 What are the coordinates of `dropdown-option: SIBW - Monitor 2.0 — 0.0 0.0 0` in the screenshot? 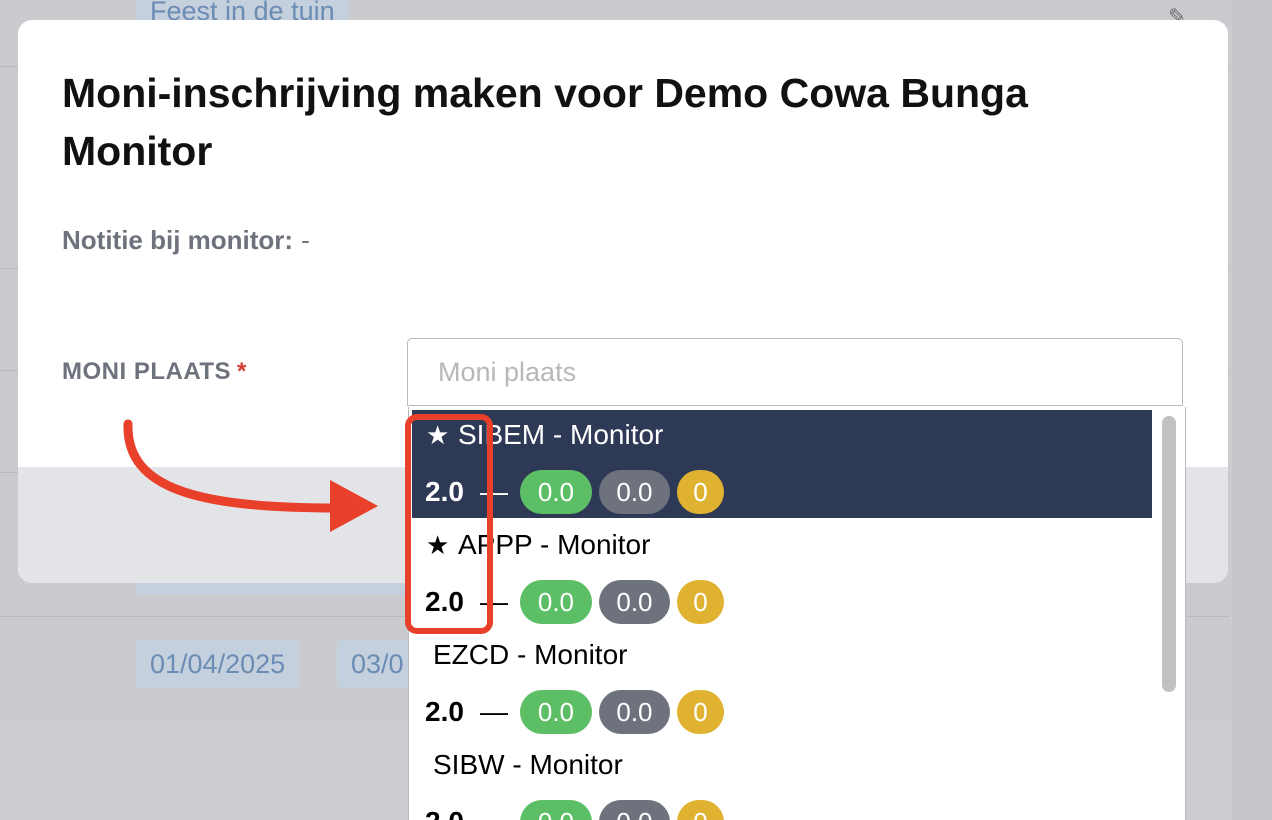 It's located at (782, 780).